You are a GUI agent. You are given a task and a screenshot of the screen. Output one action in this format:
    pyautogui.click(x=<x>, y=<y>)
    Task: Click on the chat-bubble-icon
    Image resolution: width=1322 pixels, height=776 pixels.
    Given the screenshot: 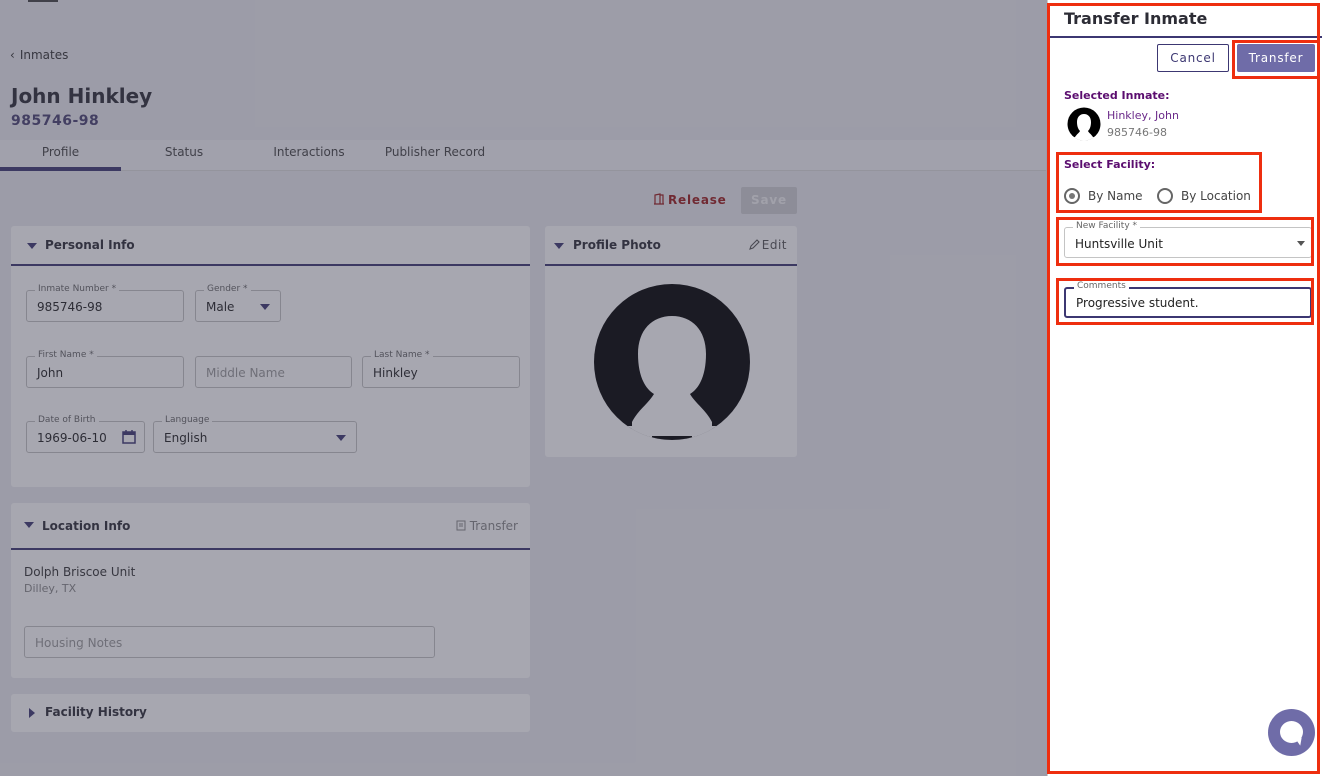 What is the action you would take?
    pyautogui.click(x=1291, y=732)
    